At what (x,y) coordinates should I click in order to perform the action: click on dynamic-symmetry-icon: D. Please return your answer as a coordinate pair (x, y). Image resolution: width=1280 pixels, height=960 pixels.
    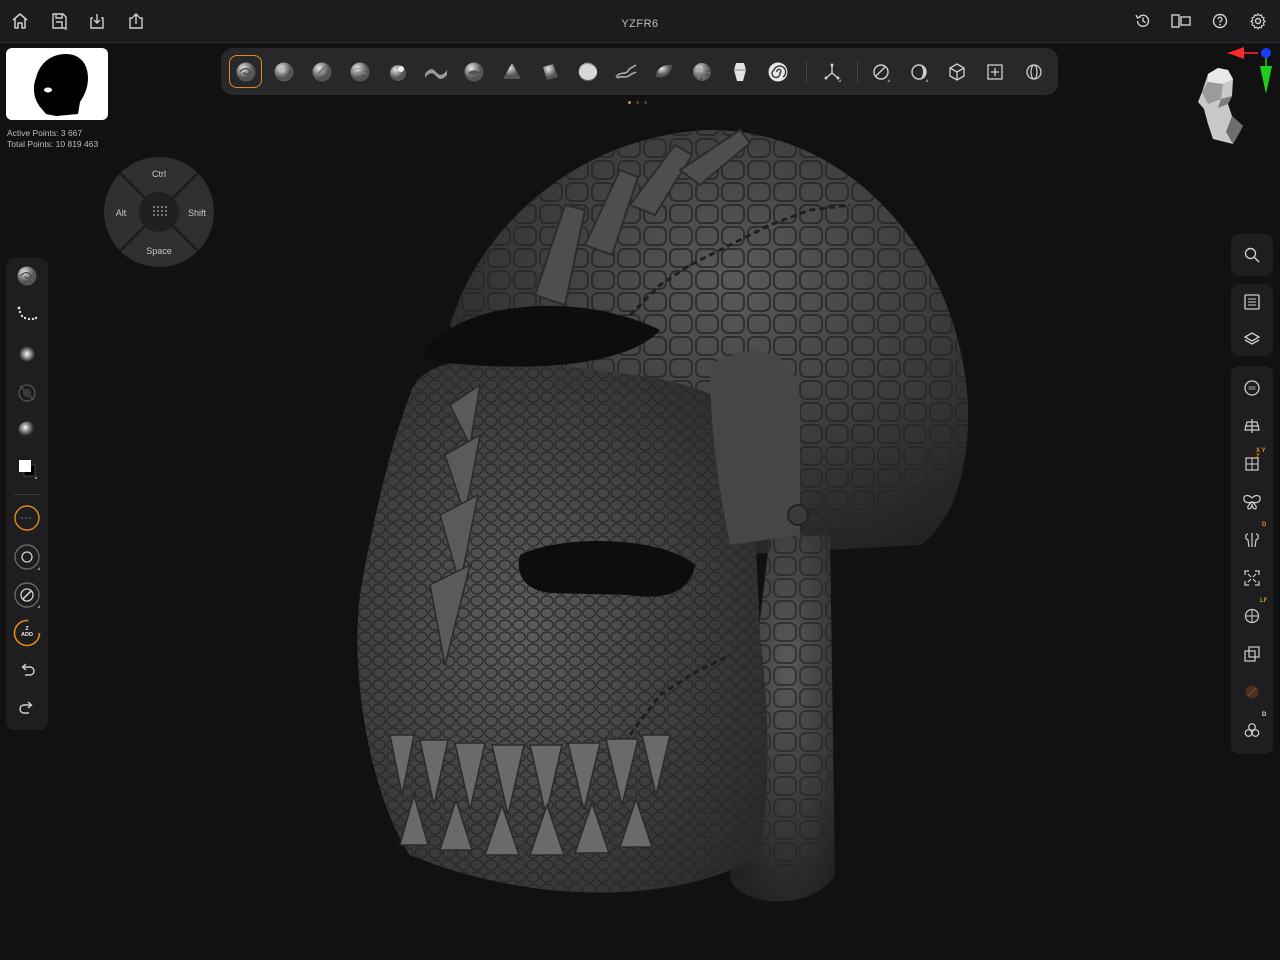
    Looking at the image, I should click on (1252, 538).